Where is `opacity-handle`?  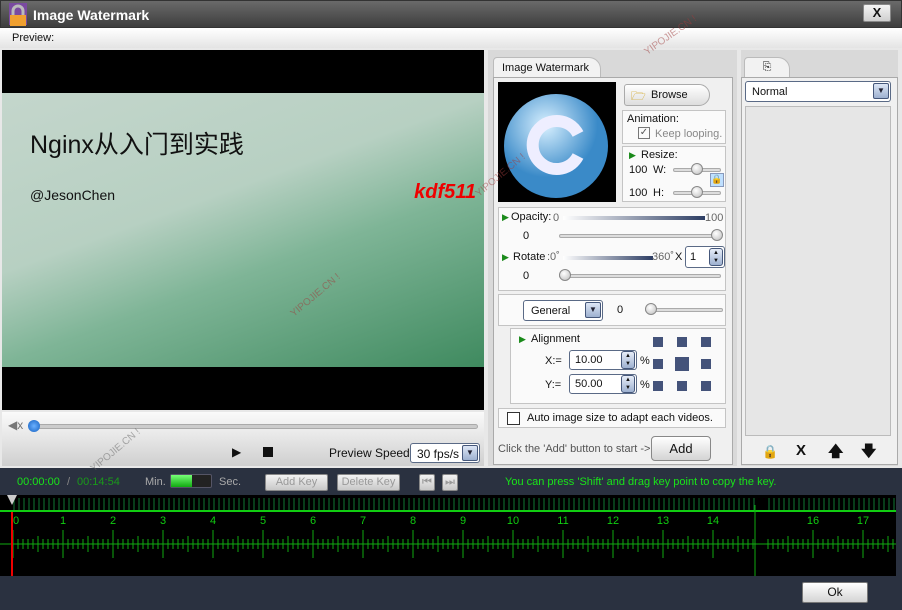
opacity-handle is located at coordinates (717, 235).